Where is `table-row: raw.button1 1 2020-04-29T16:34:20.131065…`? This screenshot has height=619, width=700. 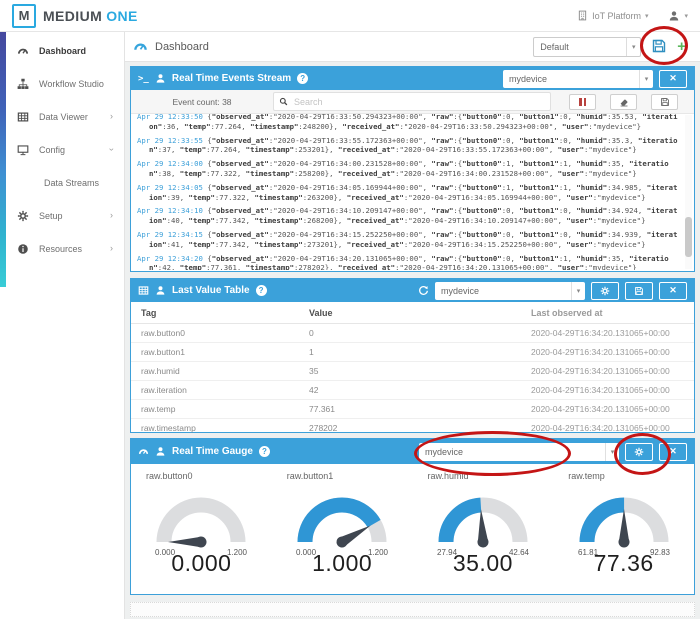 table-row: raw.button1 1 2020-04-29T16:34:20.131065… is located at coordinates (412, 352).